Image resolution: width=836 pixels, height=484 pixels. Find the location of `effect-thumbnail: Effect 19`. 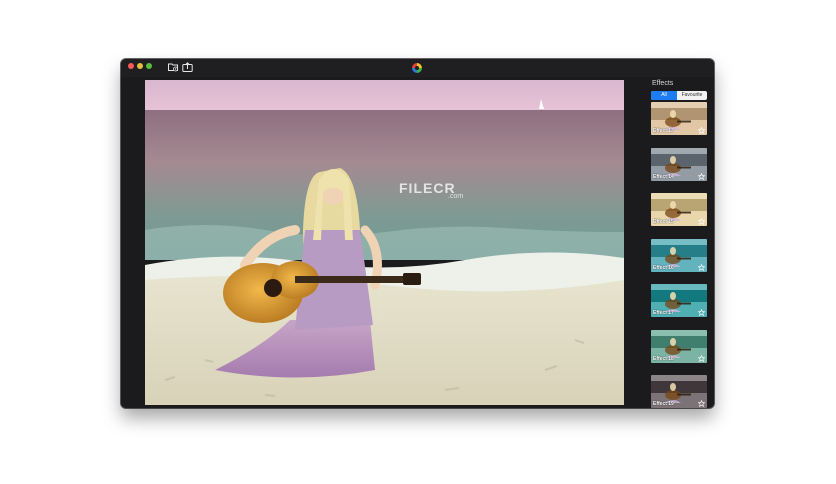

effect-thumbnail: Effect 19 is located at coordinates (679, 391).